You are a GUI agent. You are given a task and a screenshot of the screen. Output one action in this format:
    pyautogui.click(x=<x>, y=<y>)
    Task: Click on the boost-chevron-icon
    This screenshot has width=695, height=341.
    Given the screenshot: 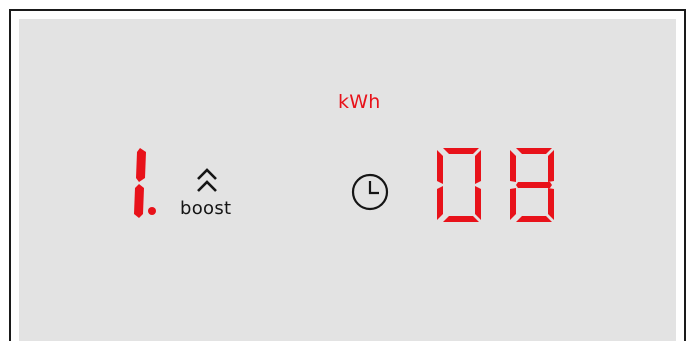 What is the action you would take?
    pyautogui.click(x=207, y=180)
    